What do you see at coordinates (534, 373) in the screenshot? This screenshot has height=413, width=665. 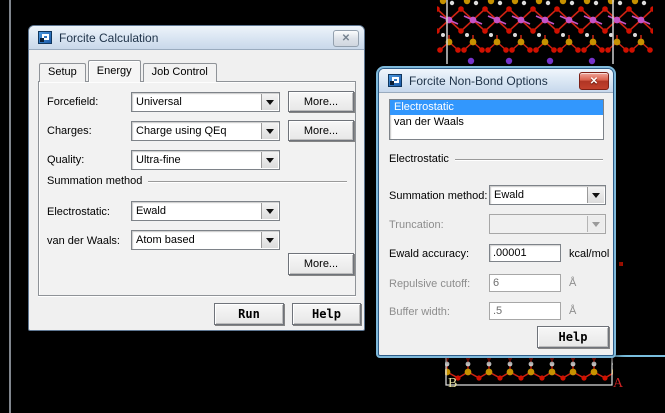 I see `molecular-structure-bottom: B A` at bounding box center [534, 373].